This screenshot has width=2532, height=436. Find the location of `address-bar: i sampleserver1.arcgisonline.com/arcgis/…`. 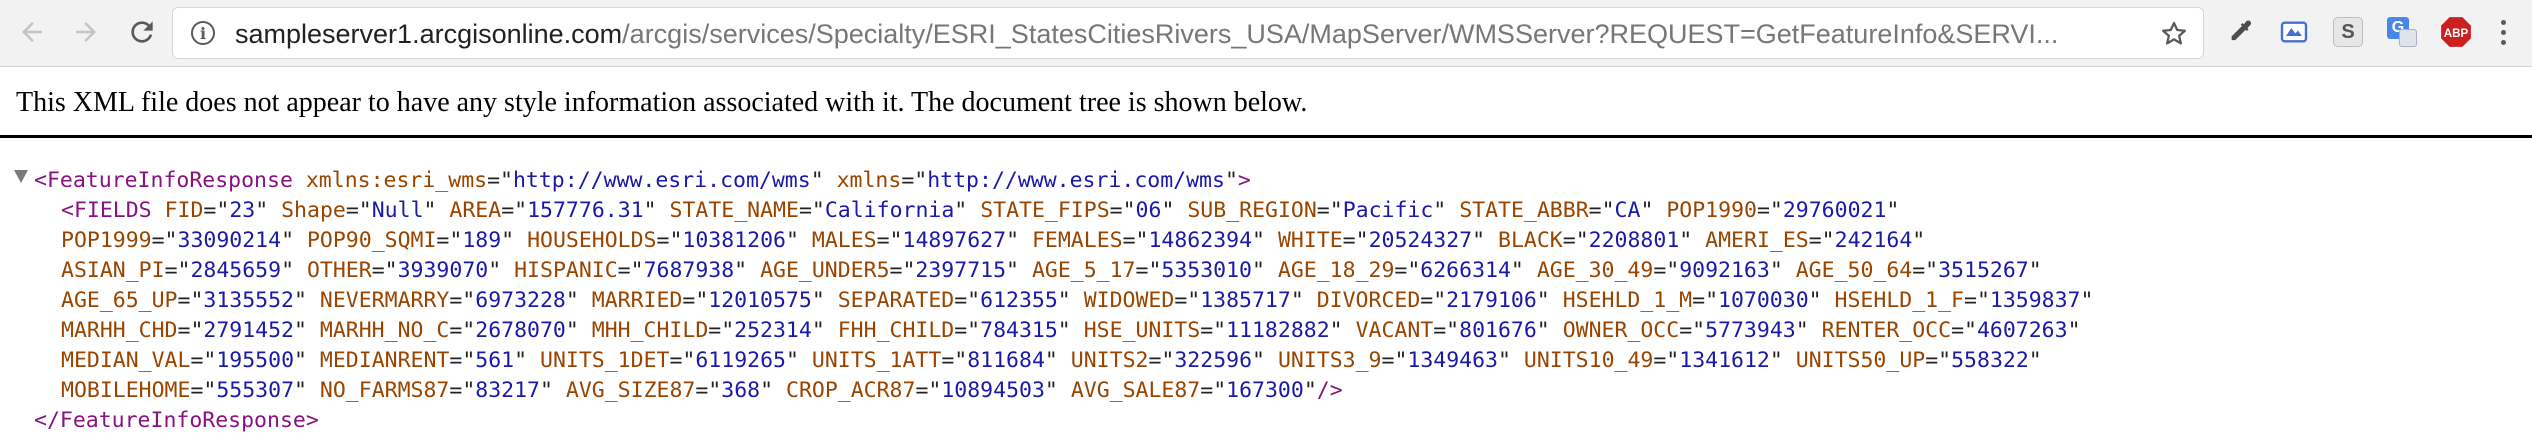

address-bar: i sampleserver1.arcgisonline.com/arcgis/… is located at coordinates (1188, 33).